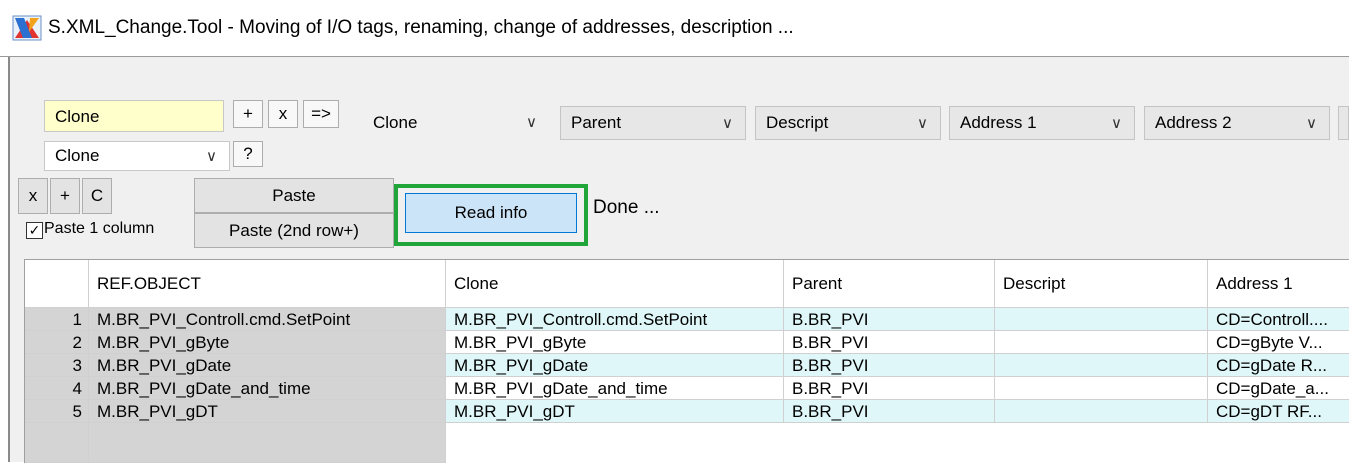 The width and height of the screenshot is (1349, 463). Describe the element at coordinates (57, 411) in the screenshot. I see `row-number: 5` at that location.